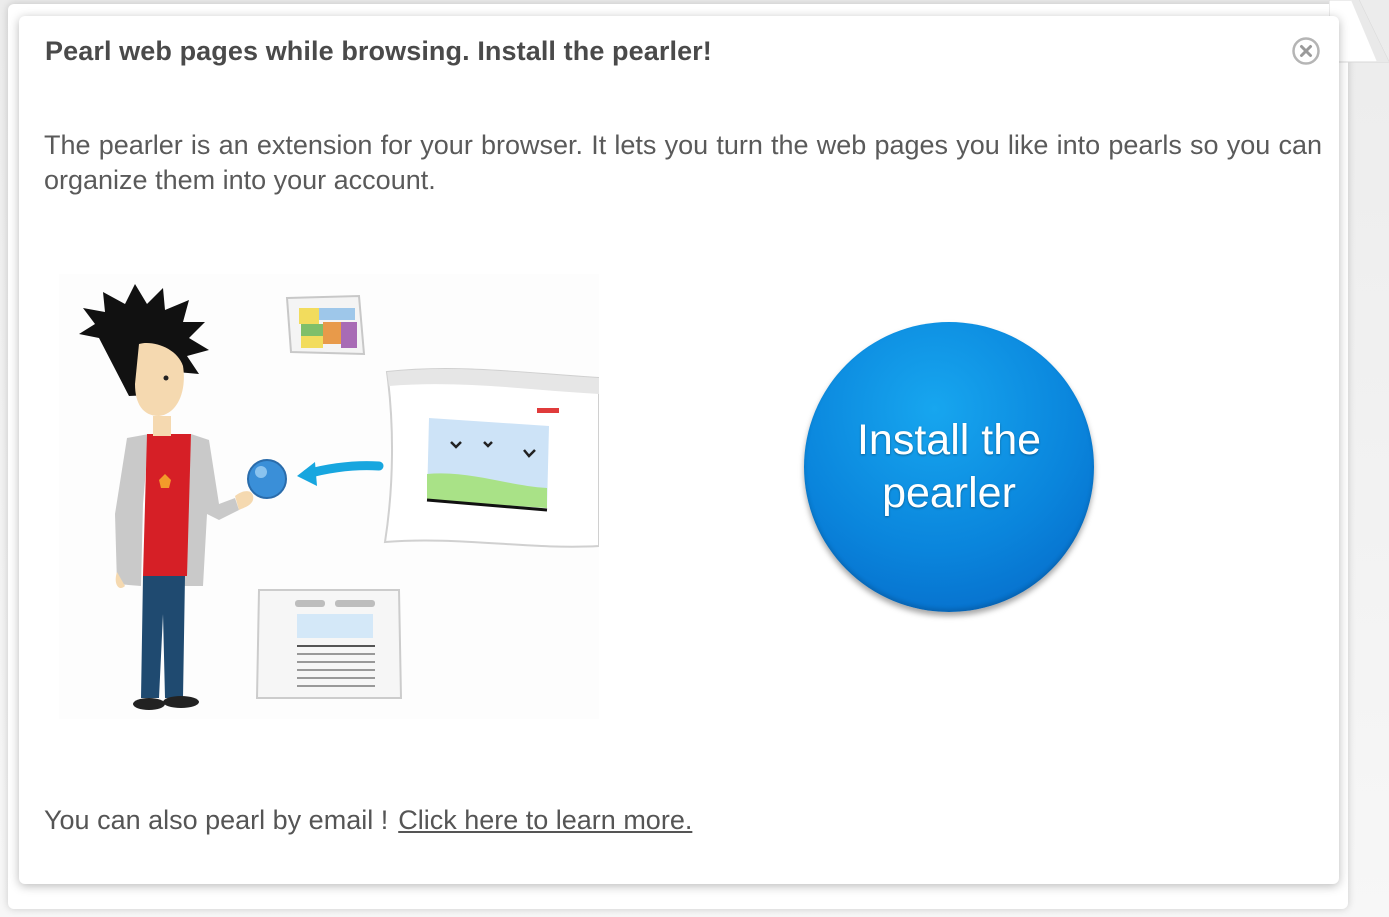 Image resolution: width=1389 pixels, height=917 pixels. I want to click on pearl-icon, so click(267, 479).